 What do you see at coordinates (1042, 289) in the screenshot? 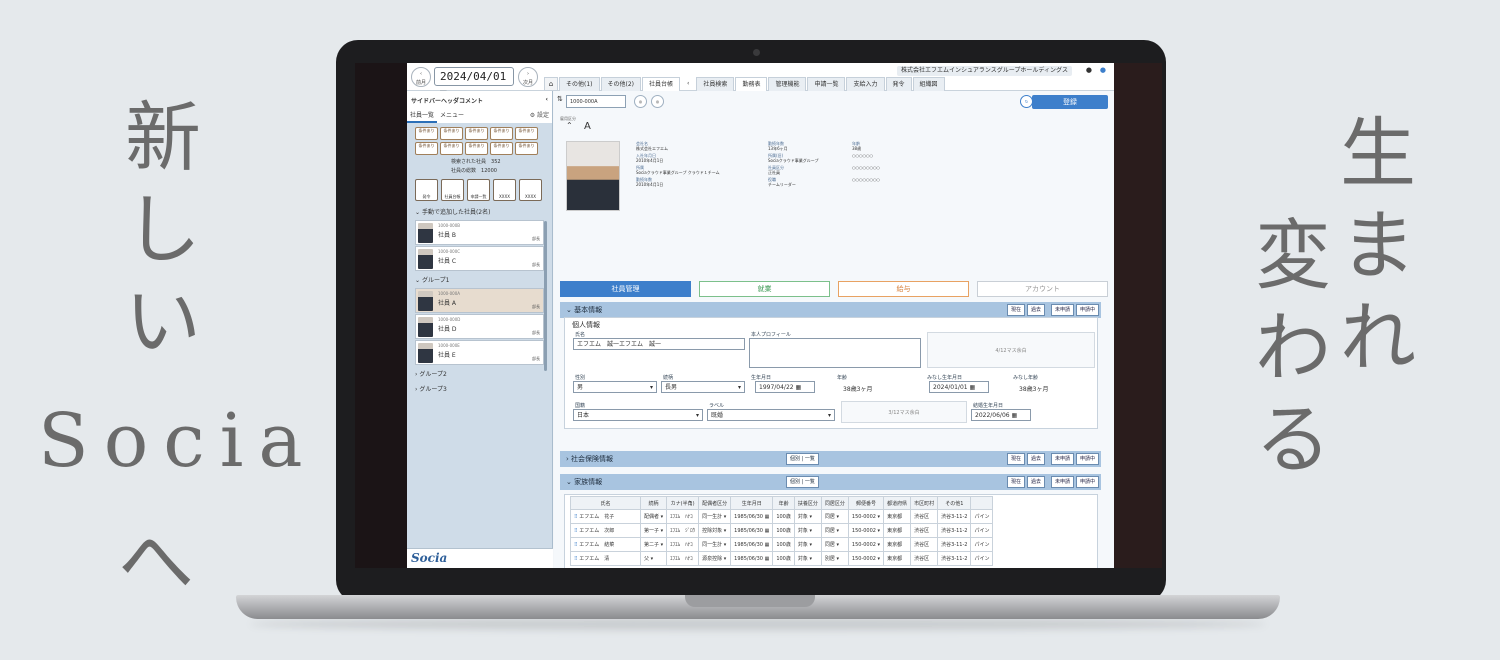
I see `tab-account: アカウント` at bounding box center [1042, 289].